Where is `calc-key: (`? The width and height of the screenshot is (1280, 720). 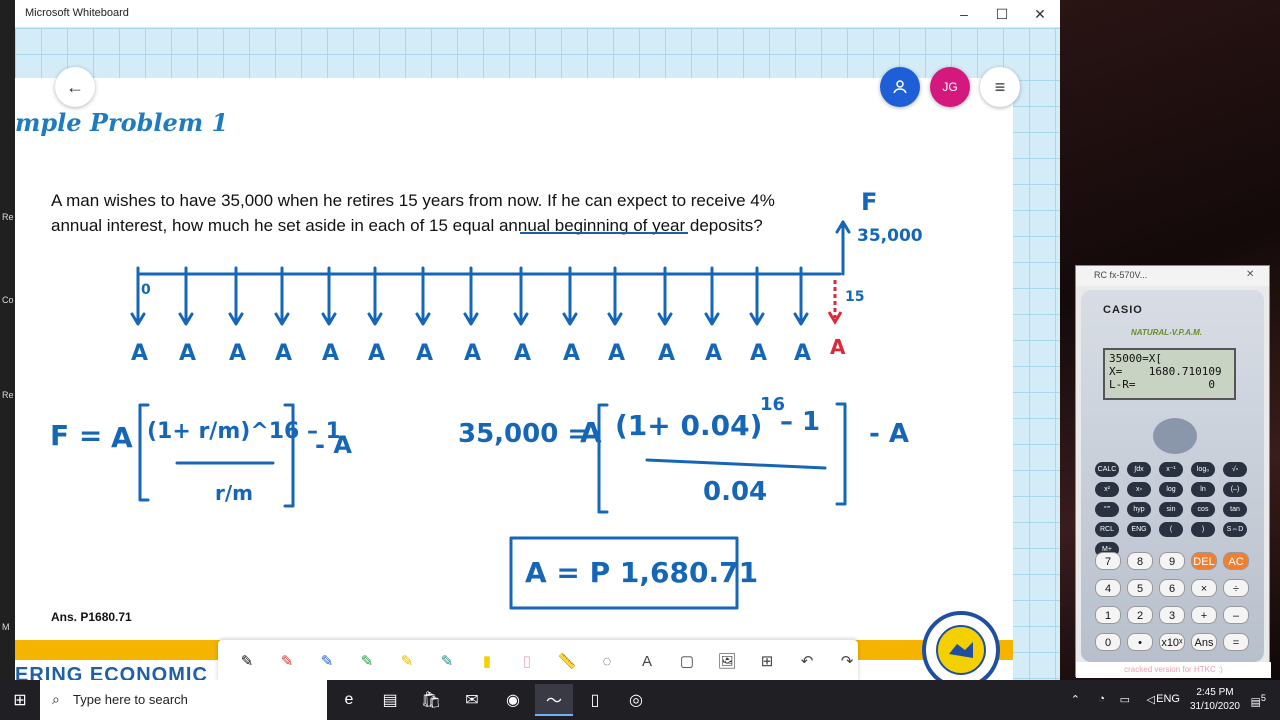 calc-key: ( is located at coordinates (1171, 529).